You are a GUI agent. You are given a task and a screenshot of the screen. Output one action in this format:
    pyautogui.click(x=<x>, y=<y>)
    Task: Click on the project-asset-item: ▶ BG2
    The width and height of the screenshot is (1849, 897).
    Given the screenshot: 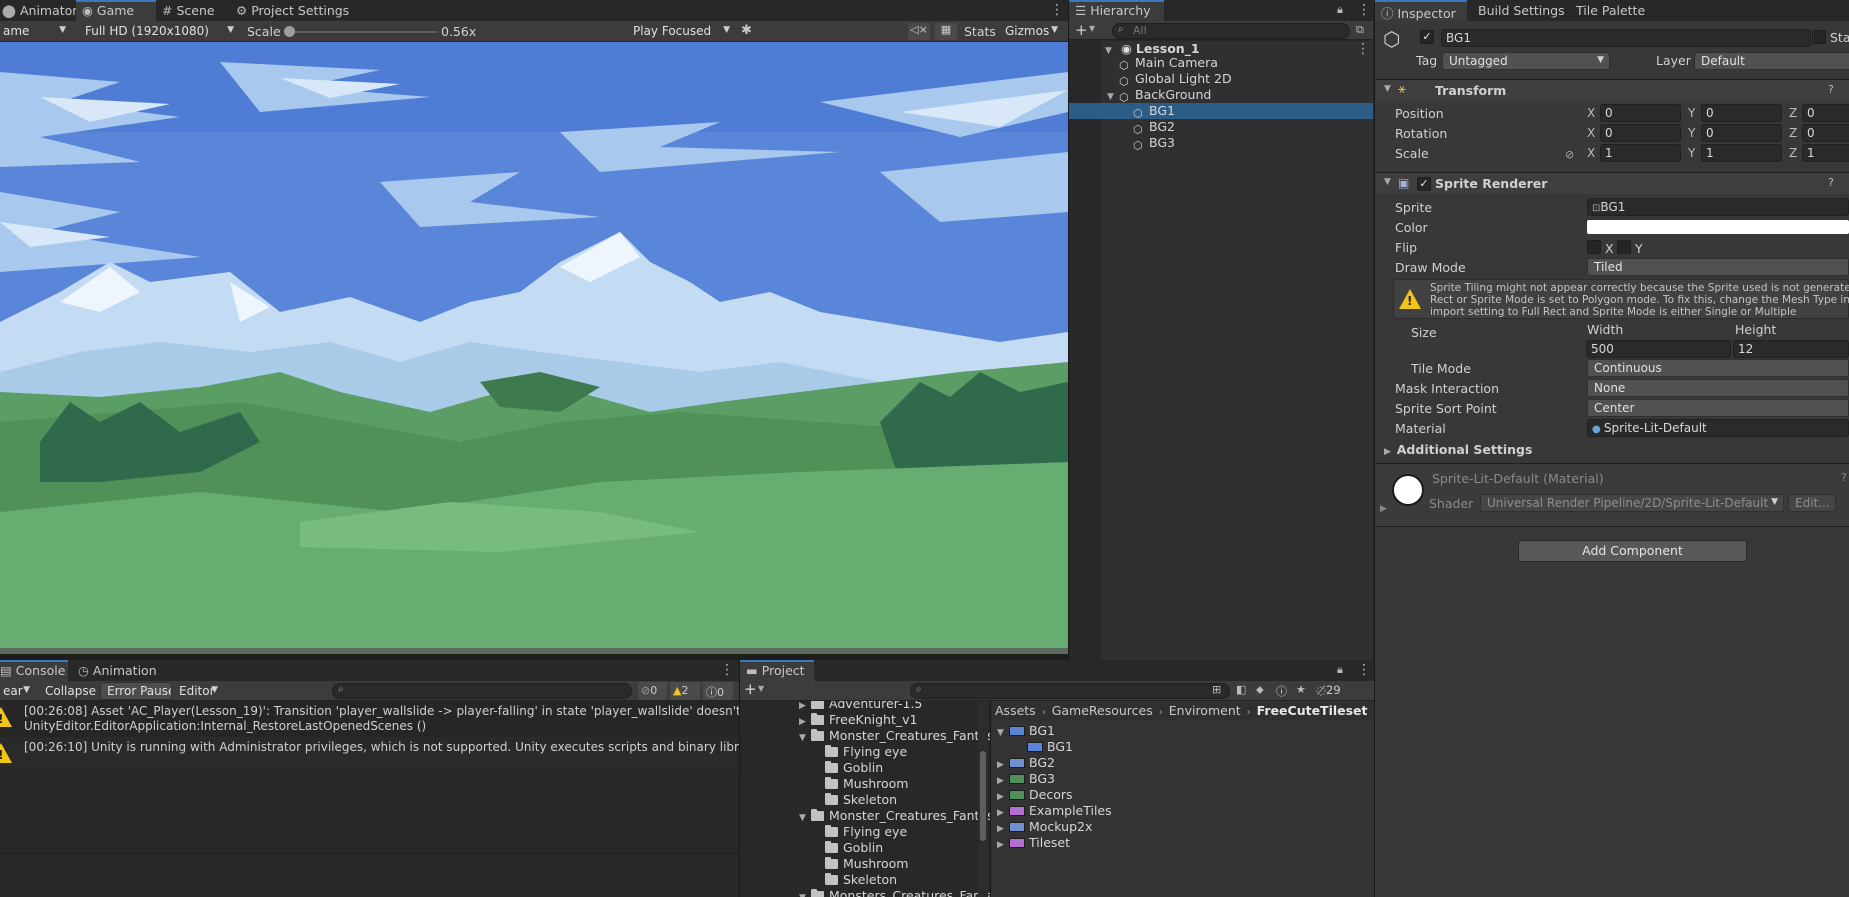 What is the action you would take?
    pyautogui.click(x=1026, y=763)
    